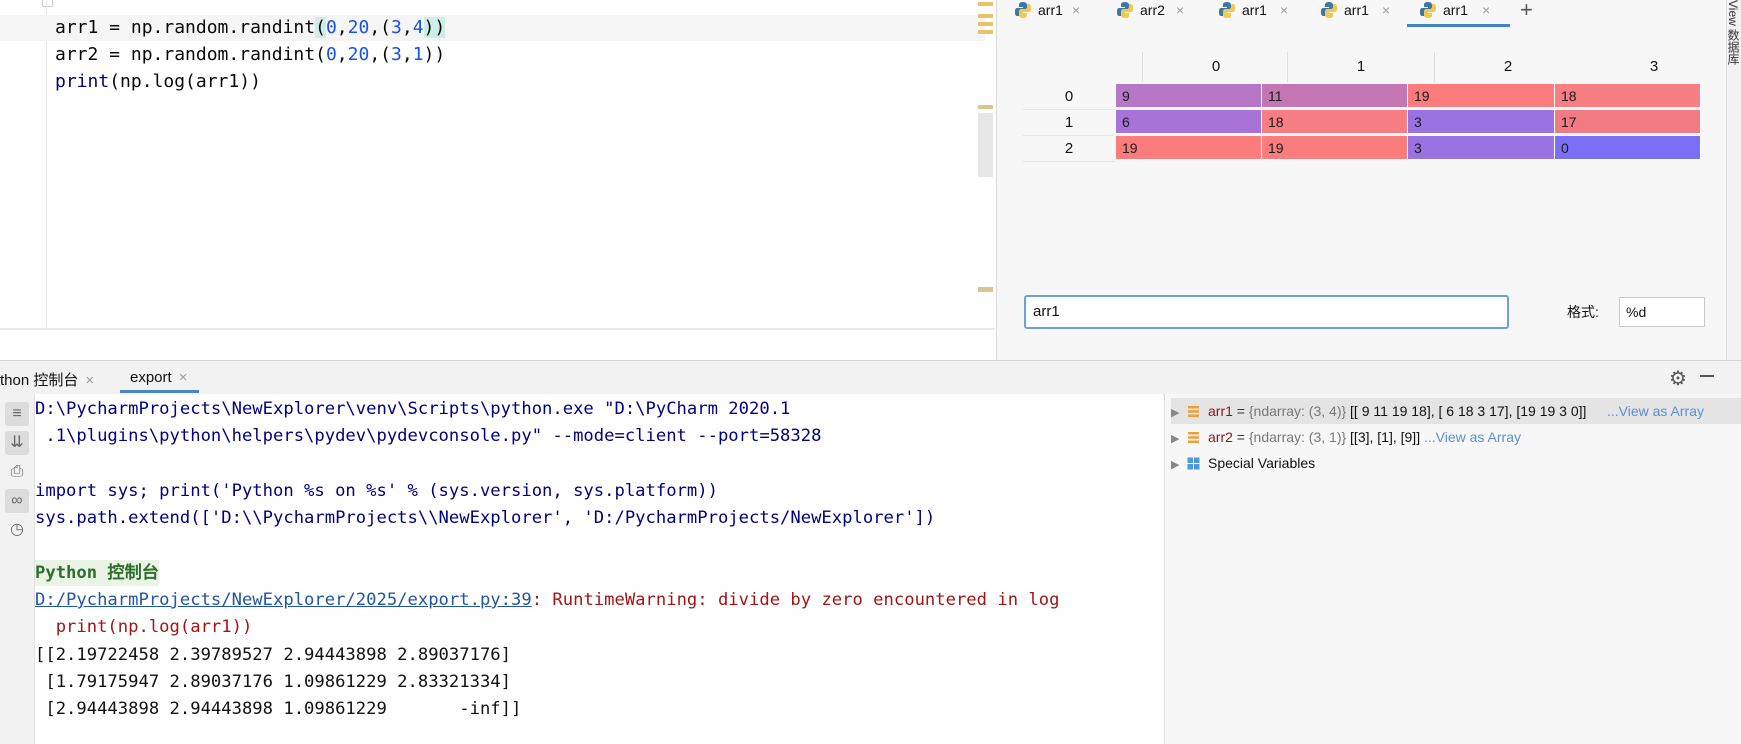  What do you see at coordinates (278, 709) in the screenshot?
I see `output-line: [2.94443898 2.94443898 1.09861229 -inf]]` at bounding box center [278, 709].